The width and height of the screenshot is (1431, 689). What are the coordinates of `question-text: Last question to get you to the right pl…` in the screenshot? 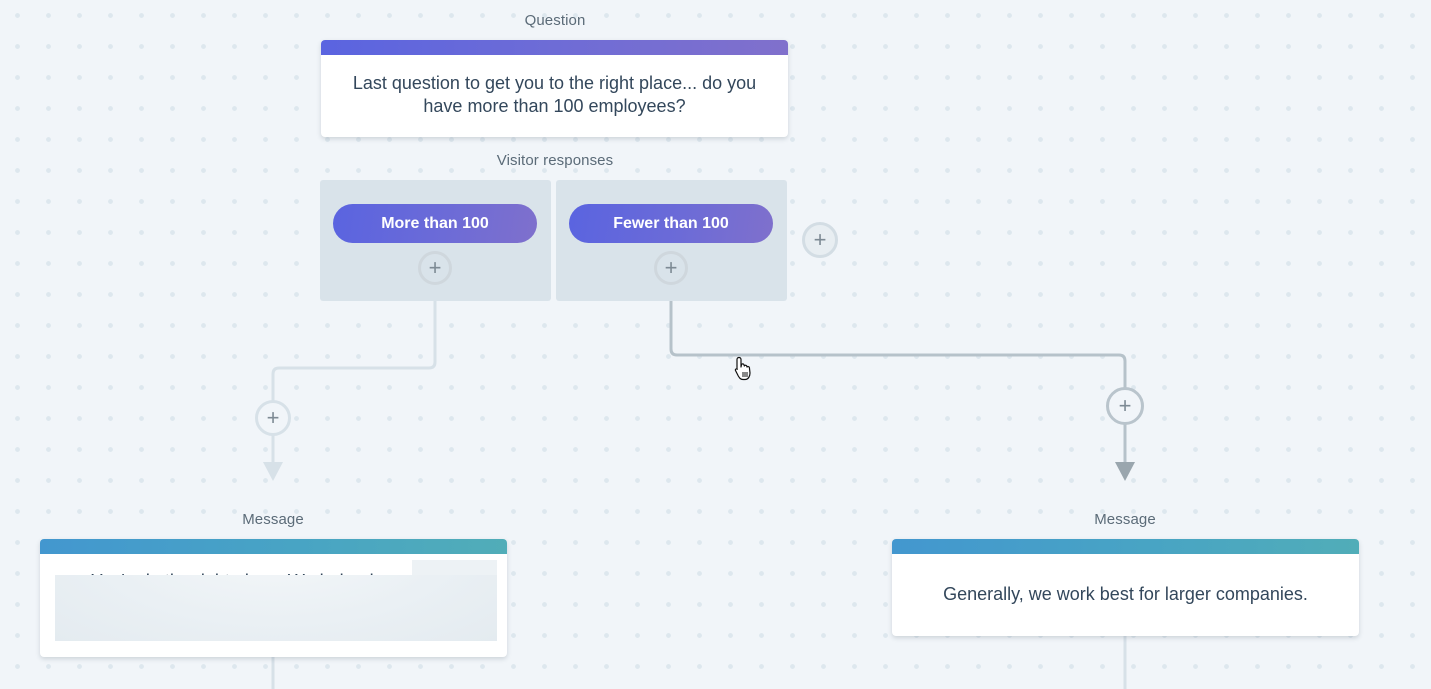 It's located at (554, 94).